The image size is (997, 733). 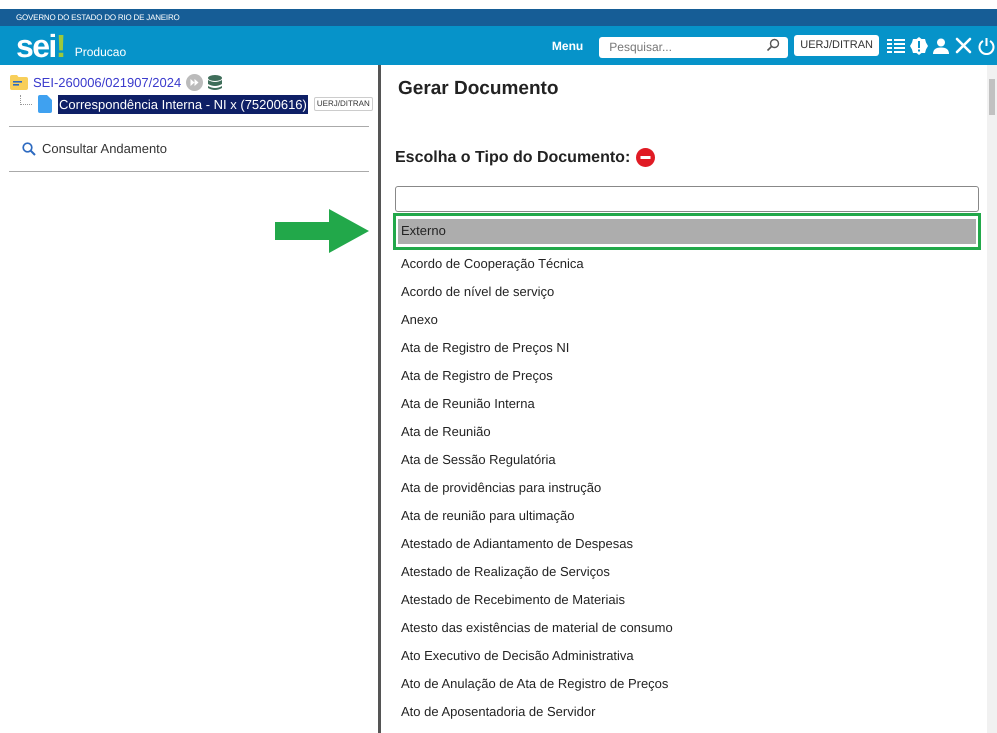 What do you see at coordinates (687, 712) in the screenshot?
I see `document-type-option: Ato de Aposentadoria de Servidor` at bounding box center [687, 712].